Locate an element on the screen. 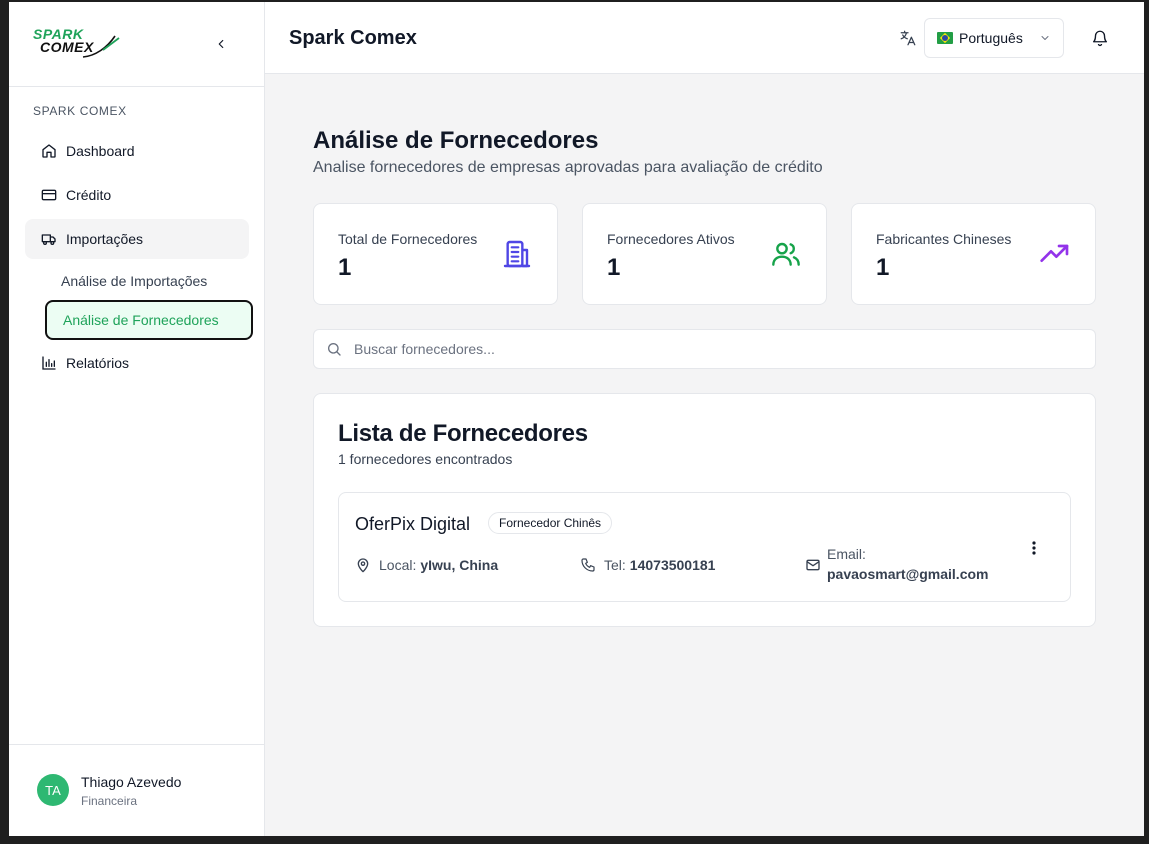  app-title: Spark Comex is located at coordinates (353, 38).